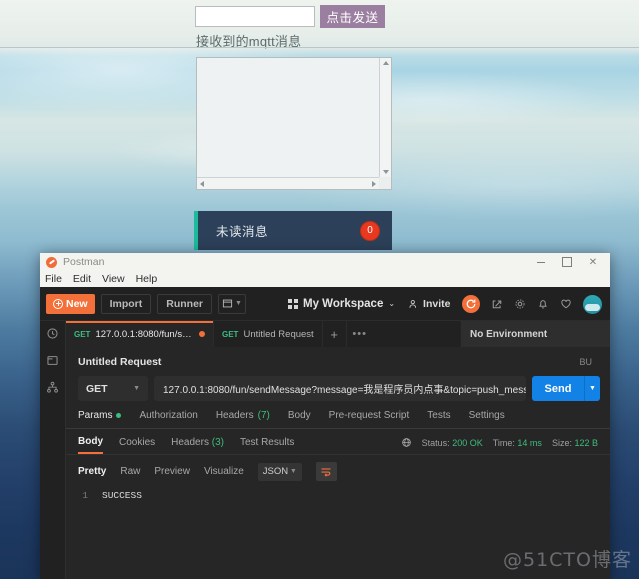  Describe the element at coordinates (90, 445) in the screenshot. I see `response-tab-body: Body` at that location.